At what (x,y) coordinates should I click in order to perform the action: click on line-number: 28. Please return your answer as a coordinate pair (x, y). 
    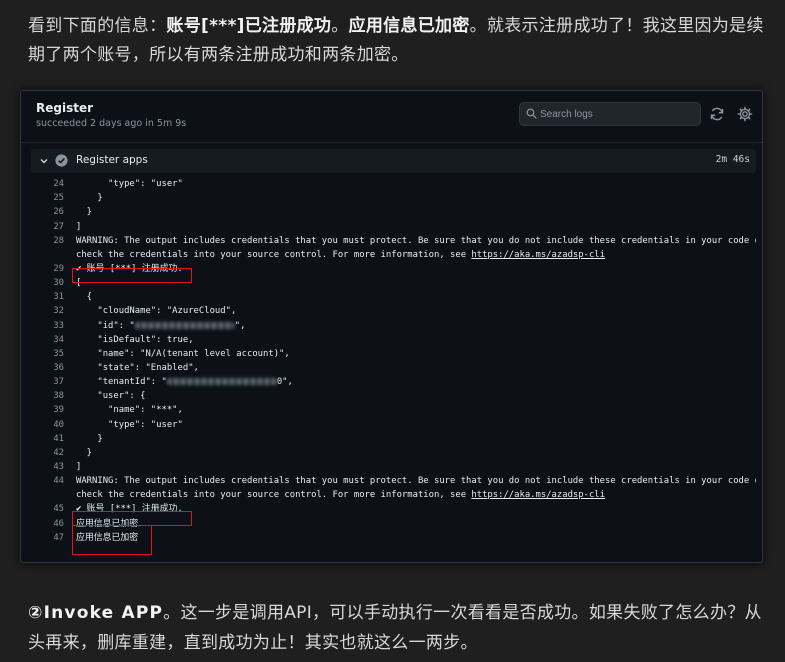
    Looking at the image, I should click on (58, 240).